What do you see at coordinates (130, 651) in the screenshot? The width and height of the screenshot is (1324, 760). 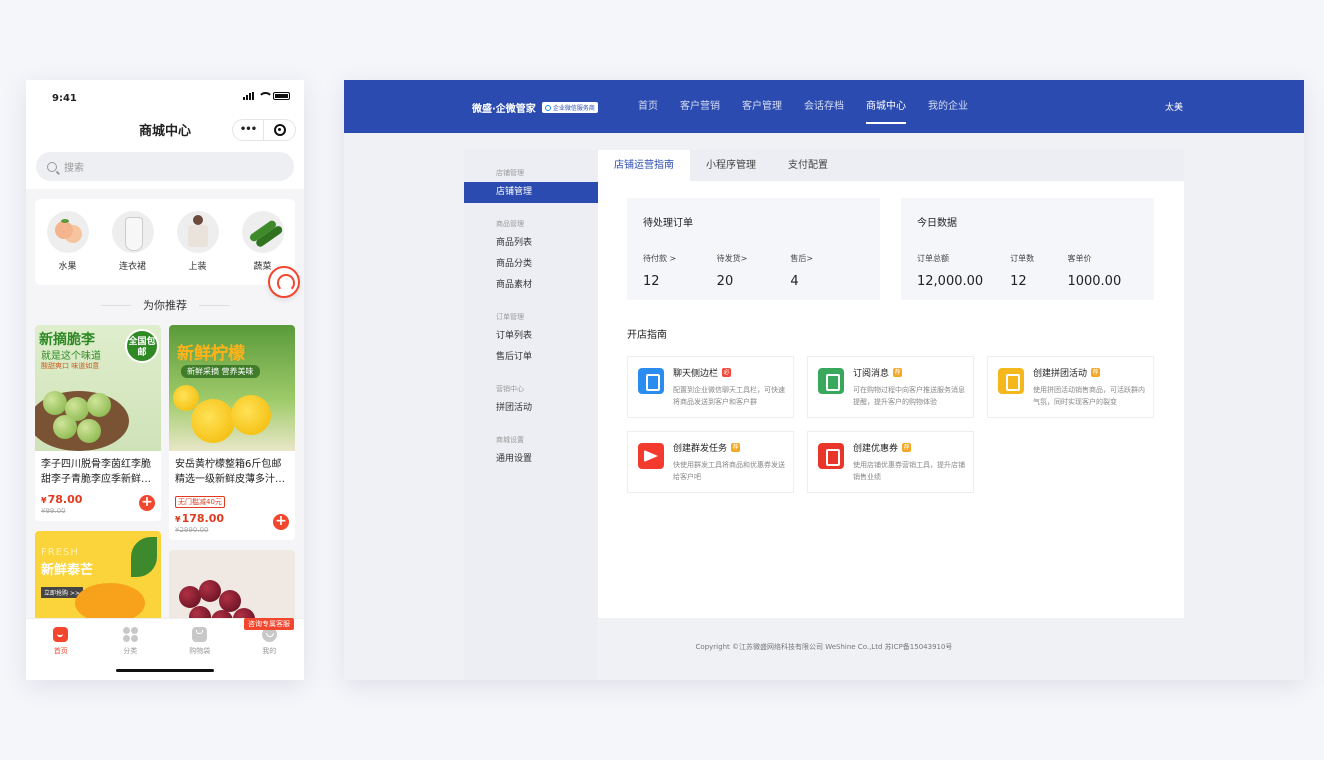 I see `tab-label: 分类` at bounding box center [130, 651].